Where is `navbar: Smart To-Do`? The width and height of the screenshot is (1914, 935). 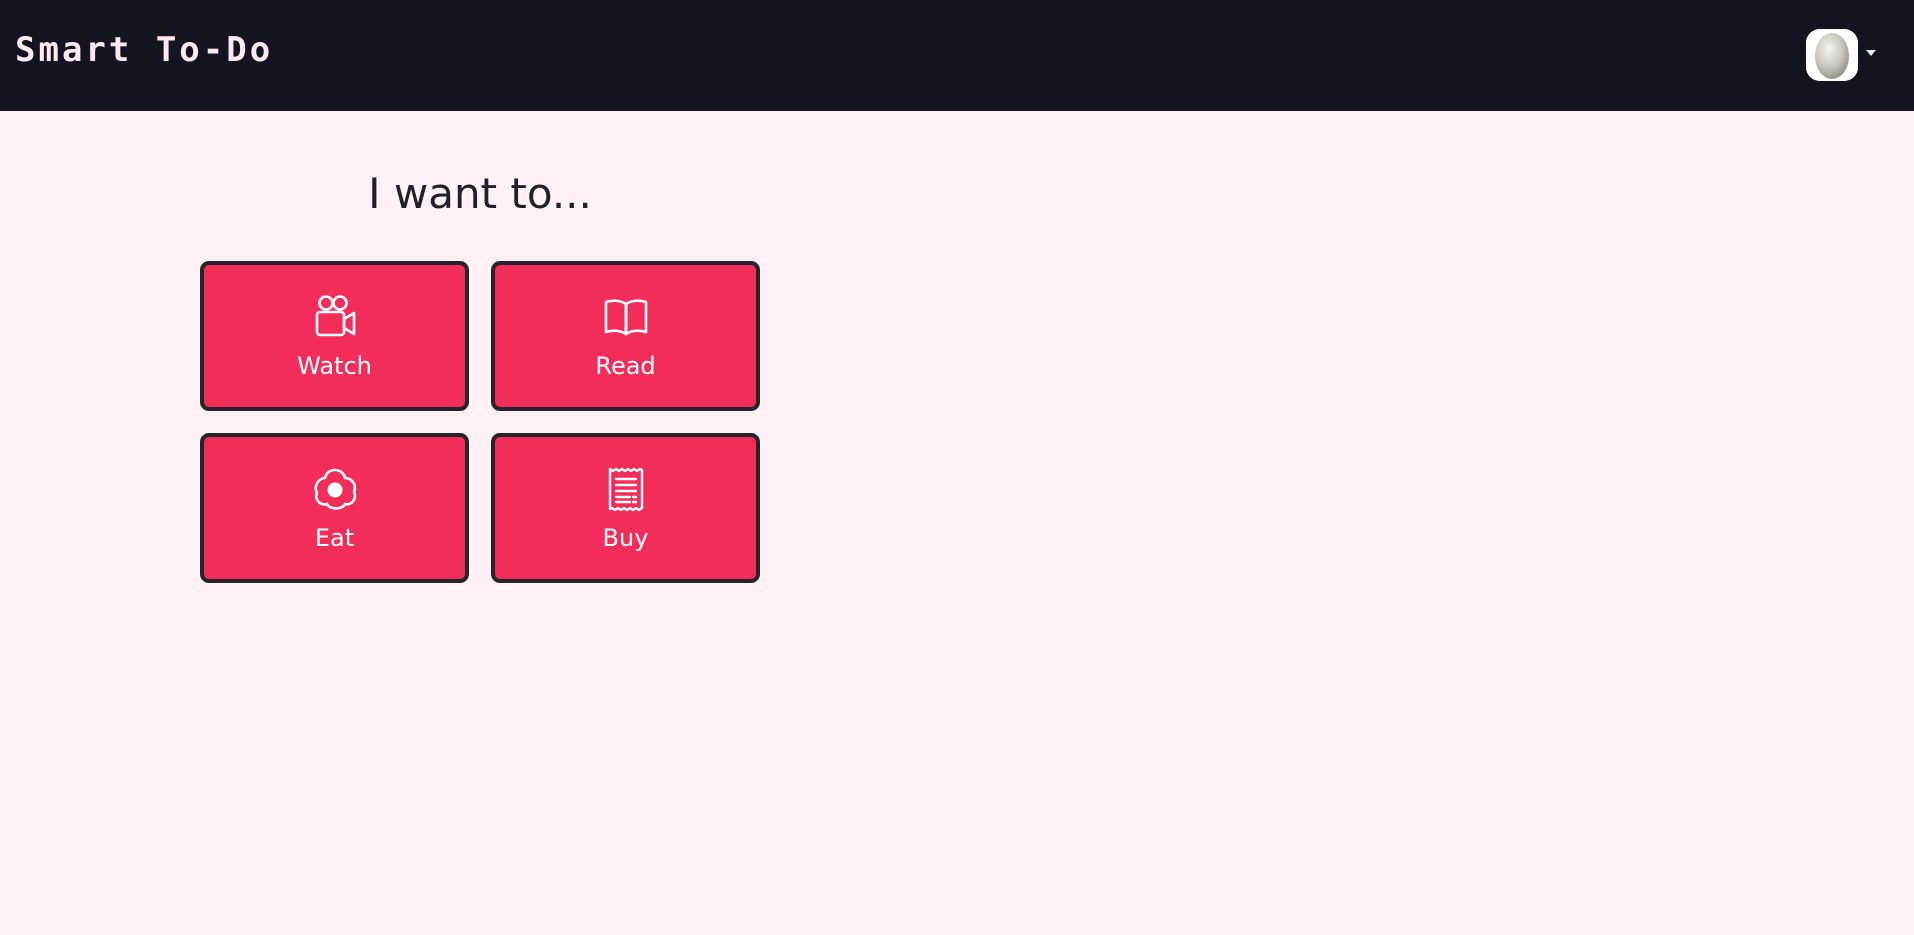 navbar: Smart To-Do is located at coordinates (957, 55).